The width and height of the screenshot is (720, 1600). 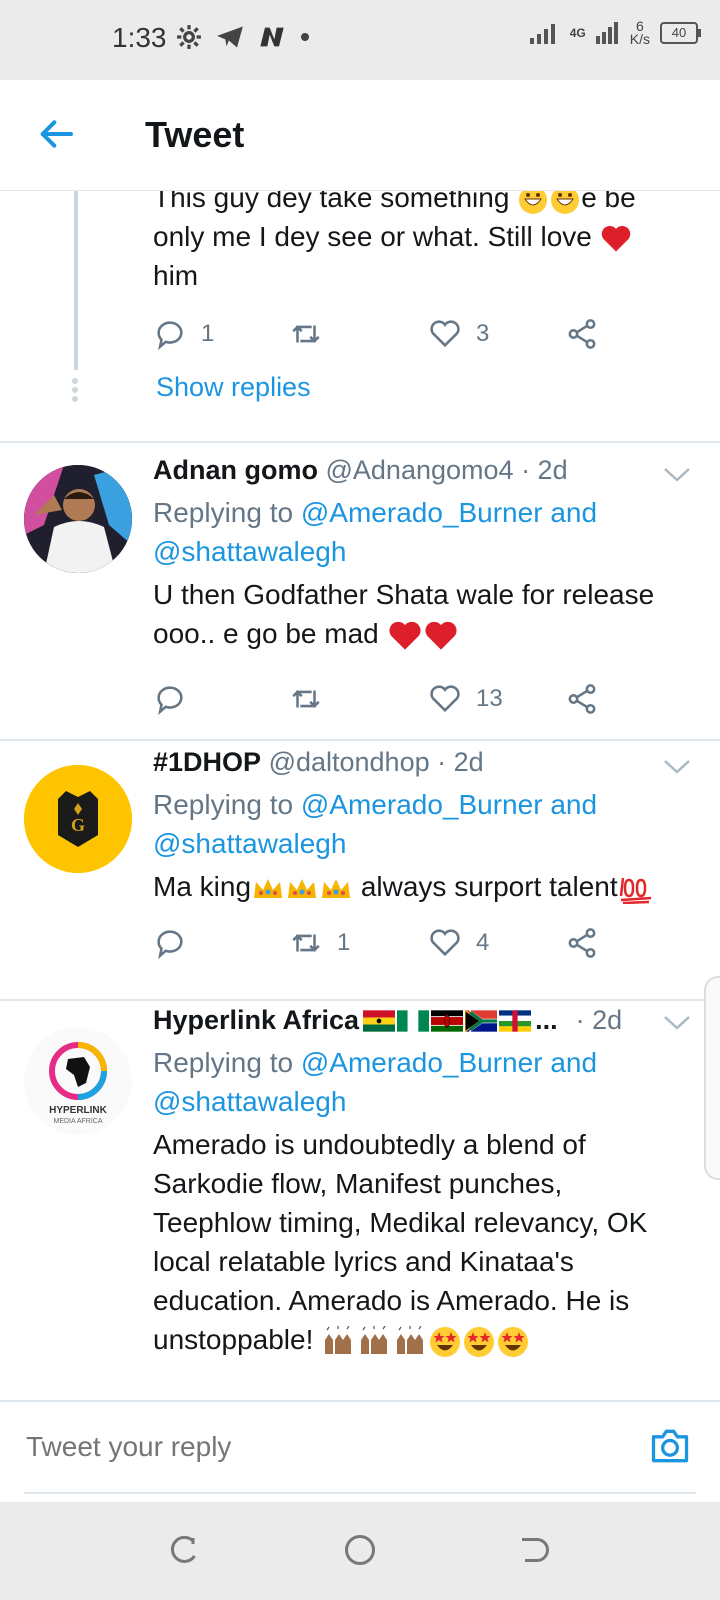 I want to click on status-time: 1:33, so click(x=139, y=37).